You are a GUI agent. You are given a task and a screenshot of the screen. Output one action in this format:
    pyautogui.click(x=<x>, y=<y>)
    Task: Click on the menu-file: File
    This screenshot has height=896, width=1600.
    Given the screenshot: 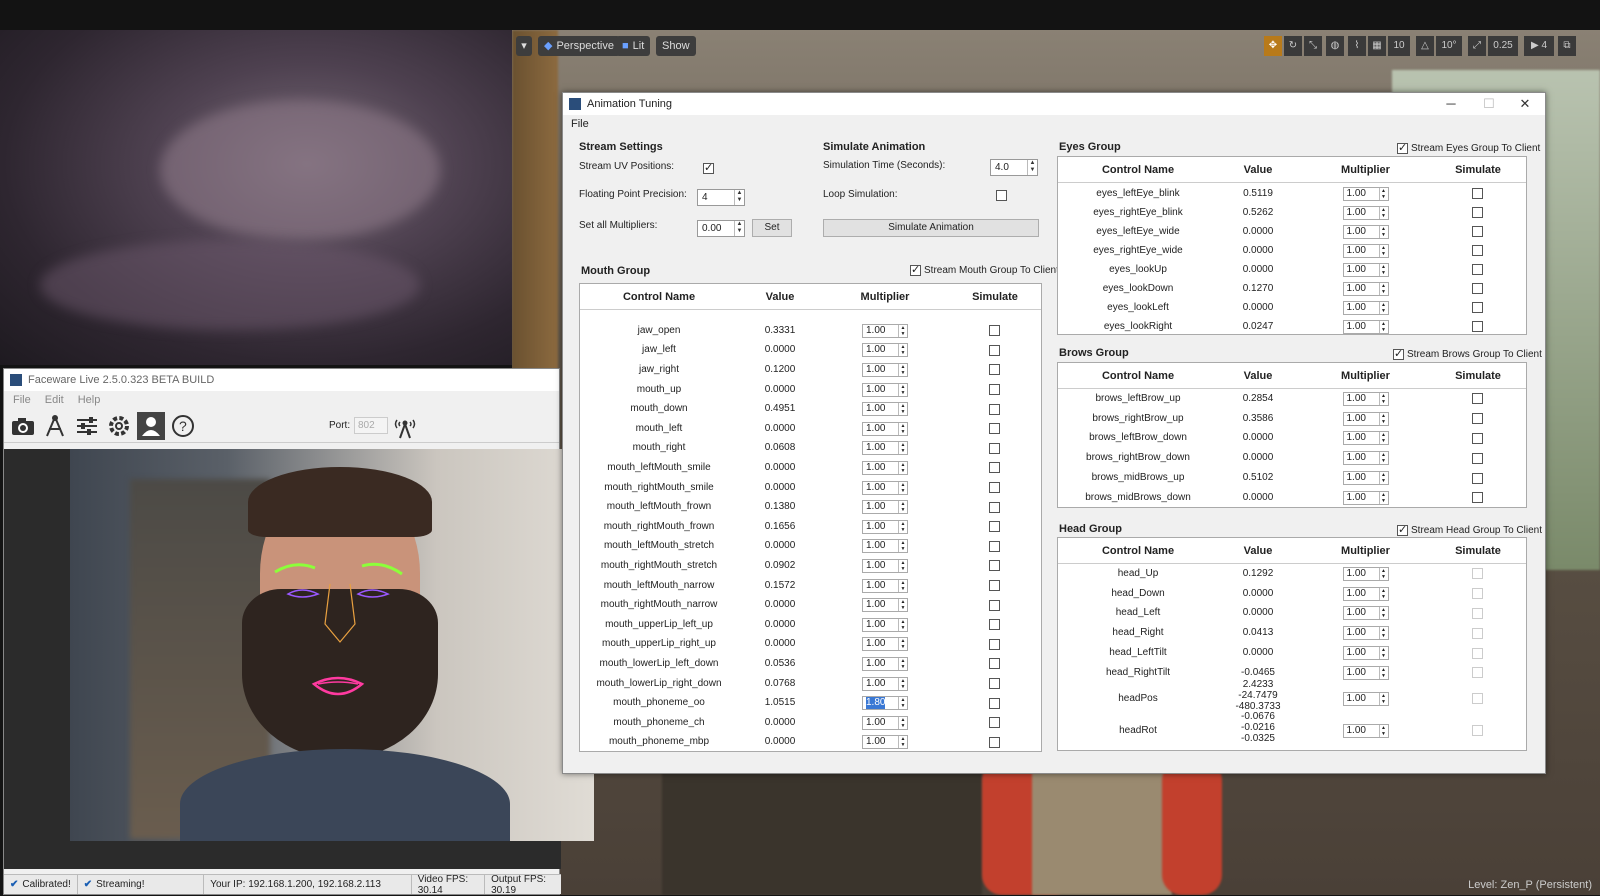 What is the action you would take?
    pyautogui.click(x=580, y=124)
    